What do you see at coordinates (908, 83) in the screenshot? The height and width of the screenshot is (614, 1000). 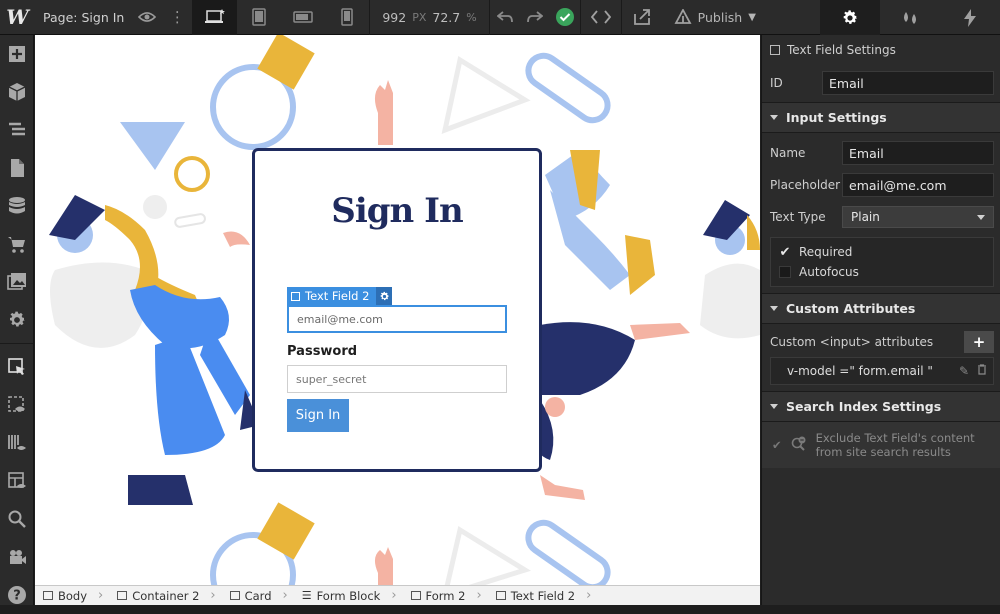 I see `id-input: Email` at bounding box center [908, 83].